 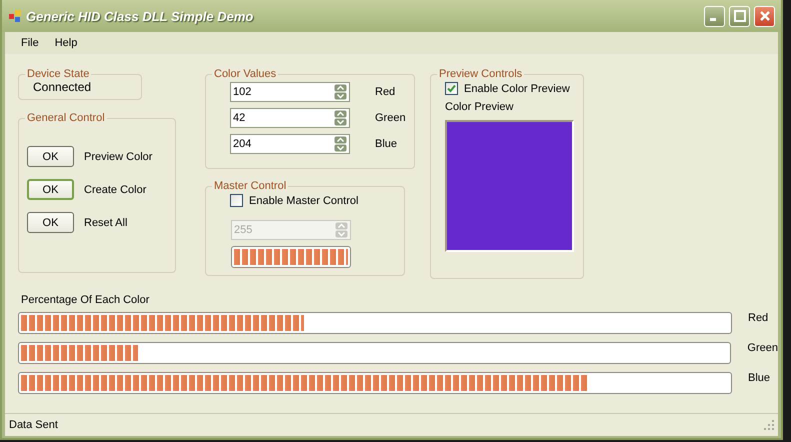 I want to click on button-caption: Create Color, so click(x=115, y=190).